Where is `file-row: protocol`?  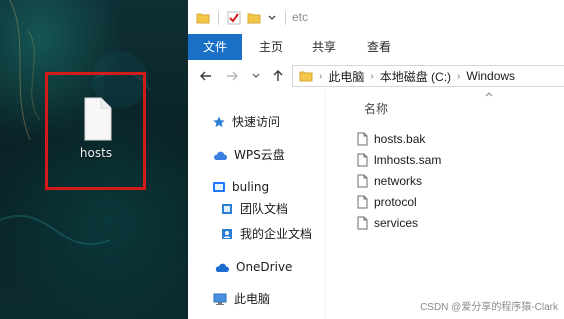
file-row: protocol is located at coordinates (386, 202).